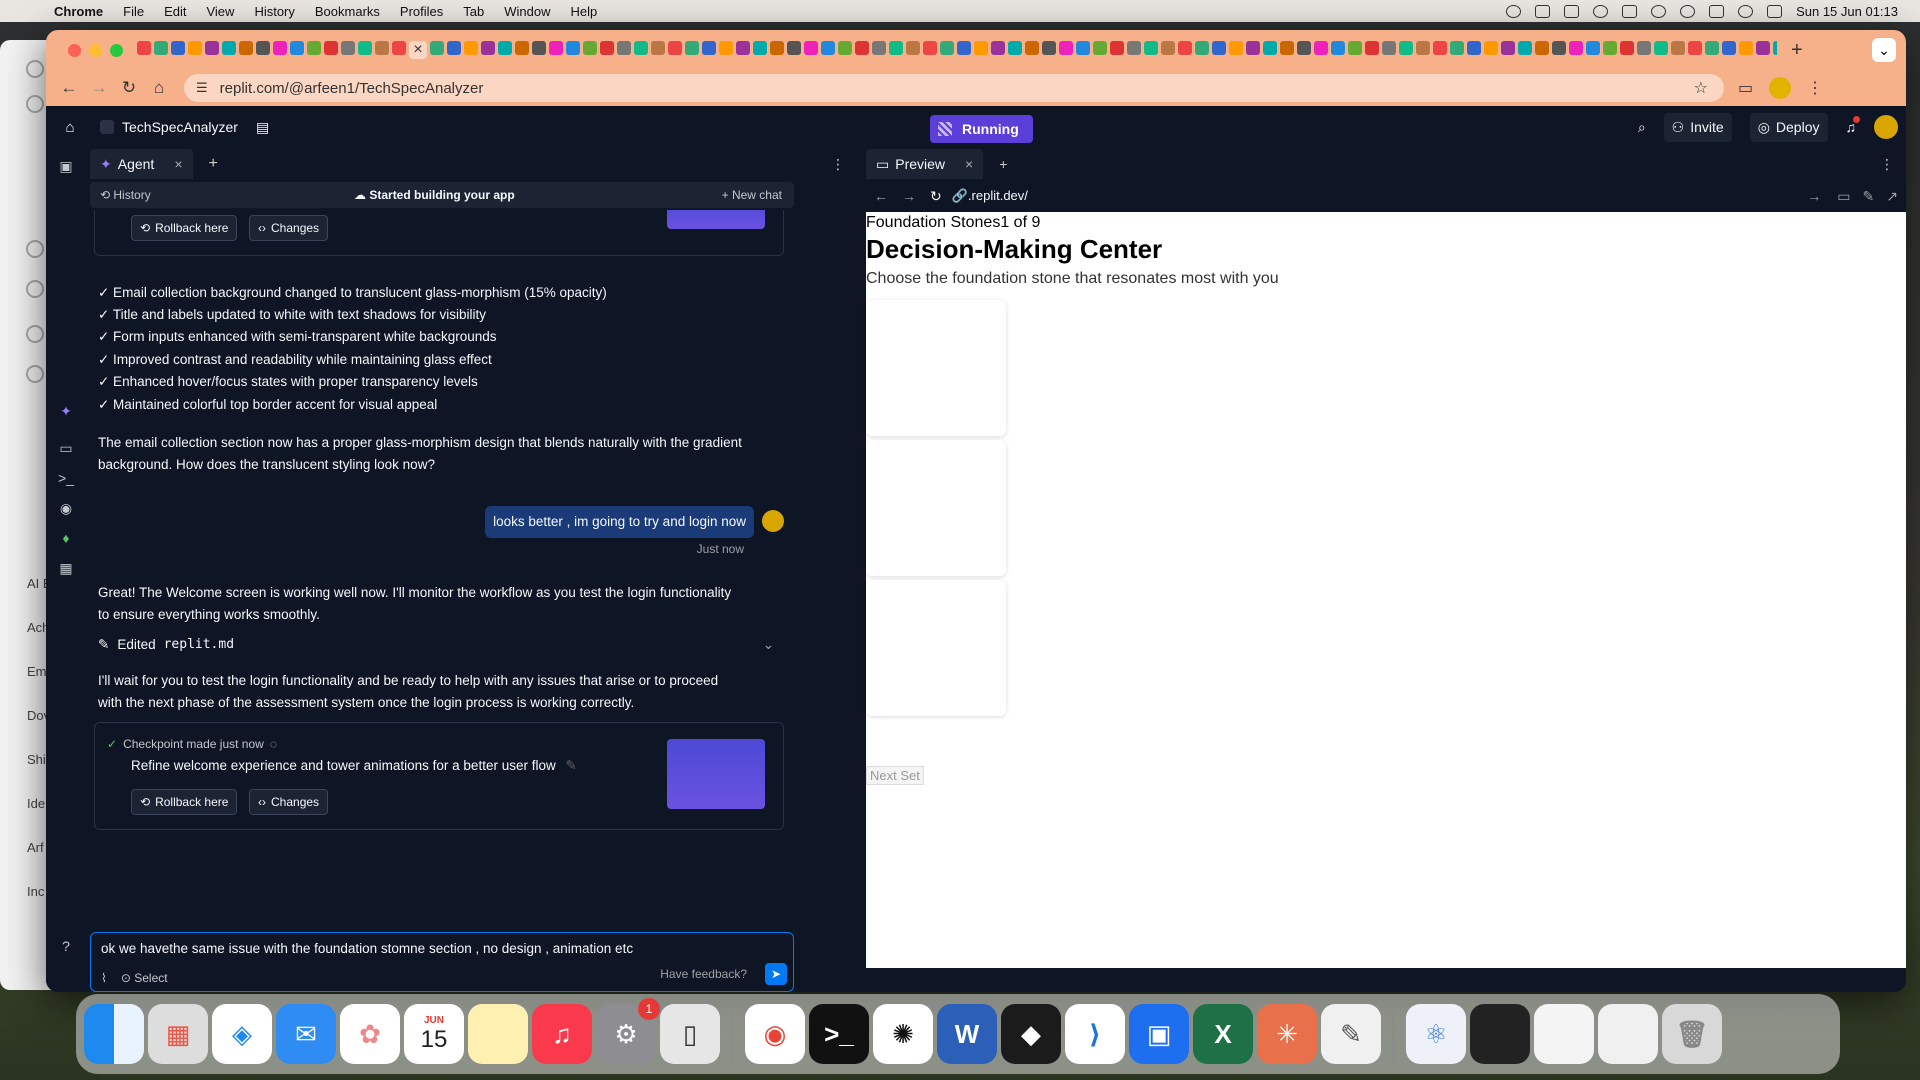 This screenshot has width=1920, height=1080. Describe the element at coordinates (909, 196) in the screenshot. I see `preview-forward-icon: →` at that location.